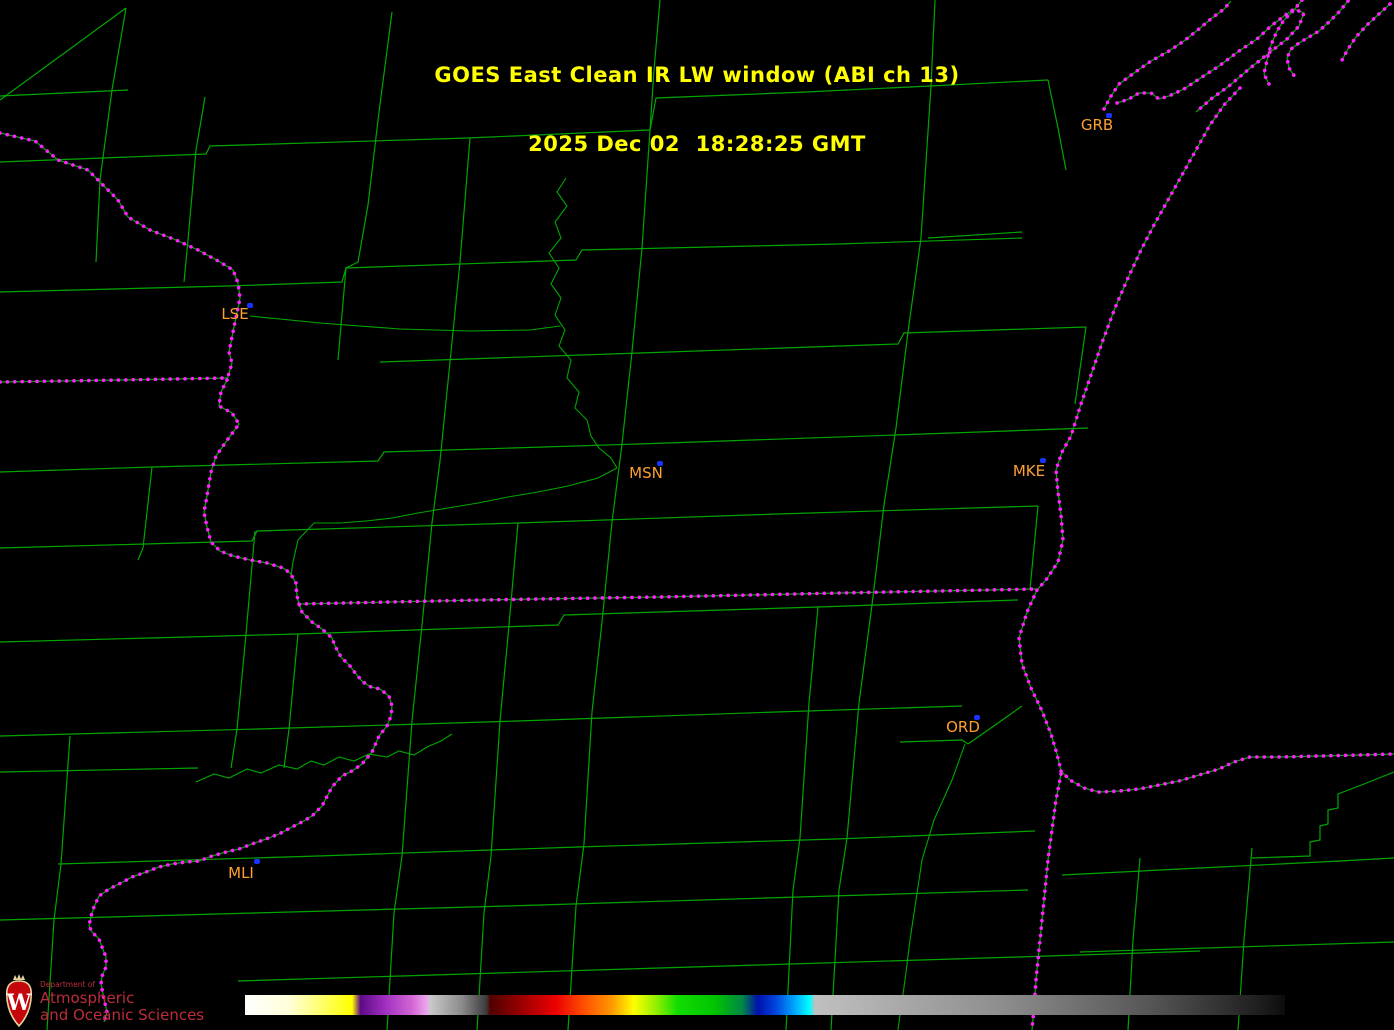 Image resolution: width=1394 pixels, height=1030 pixels. Describe the element at coordinates (87, 998) in the screenshot. I see `logo-line-1: Atmospheric` at that location.